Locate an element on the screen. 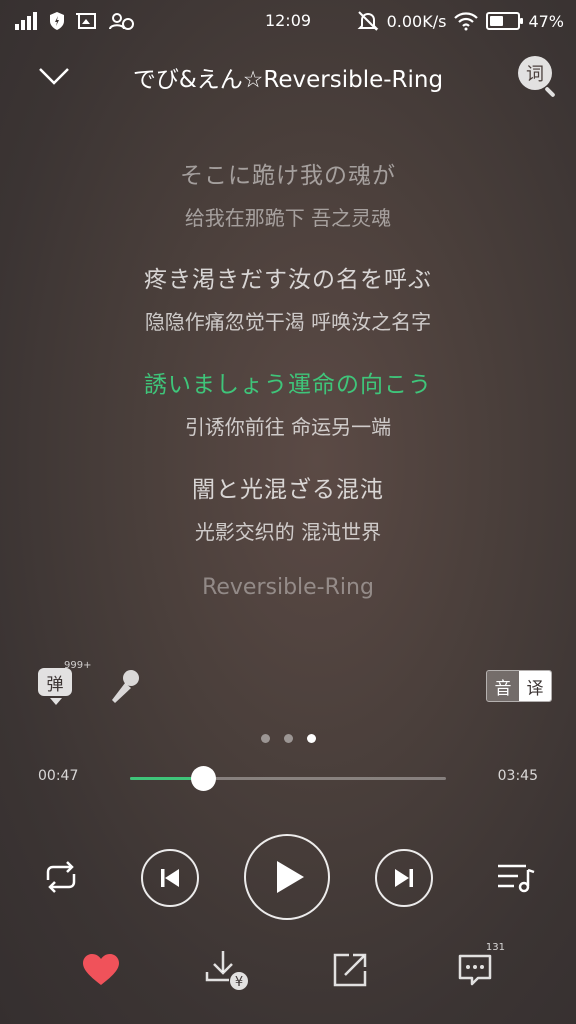 This screenshot has width=576, height=1024. lyric-translation: 隐隐作痛忽觉干渴 呼唤汝之名字 is located at coordinates (288, 322).